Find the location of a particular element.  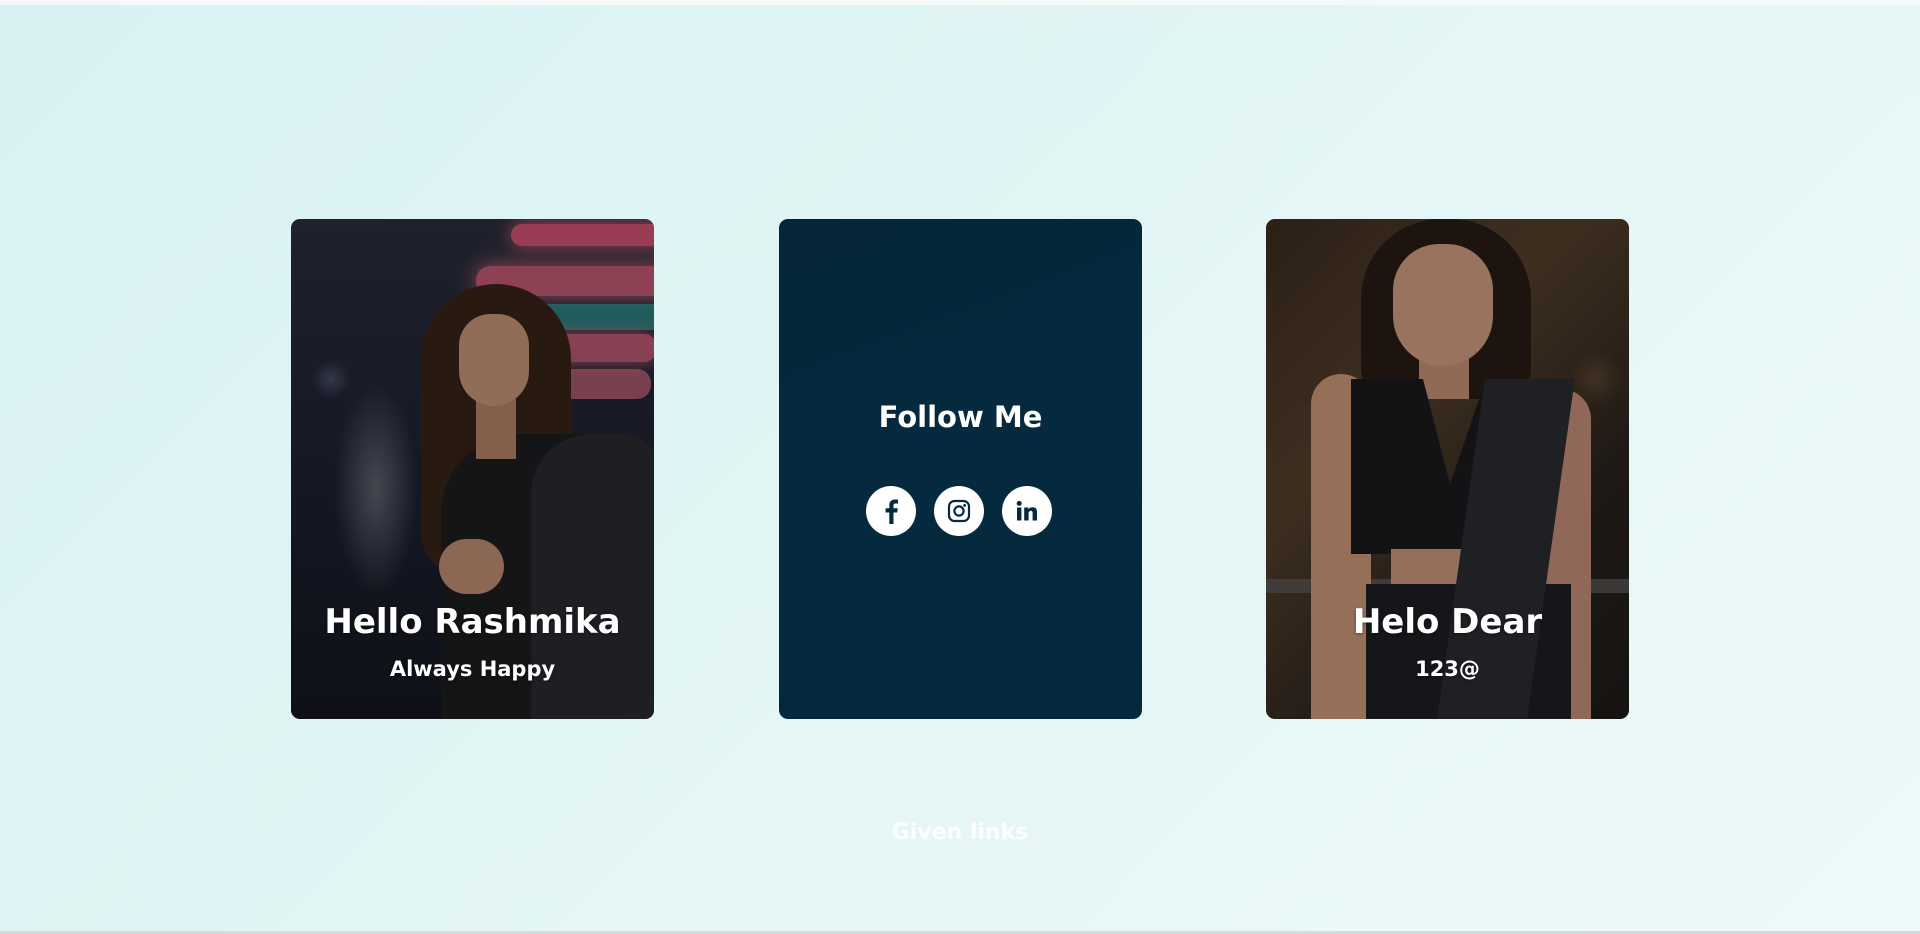

instagram-icon is located at coordinates (959, 511).